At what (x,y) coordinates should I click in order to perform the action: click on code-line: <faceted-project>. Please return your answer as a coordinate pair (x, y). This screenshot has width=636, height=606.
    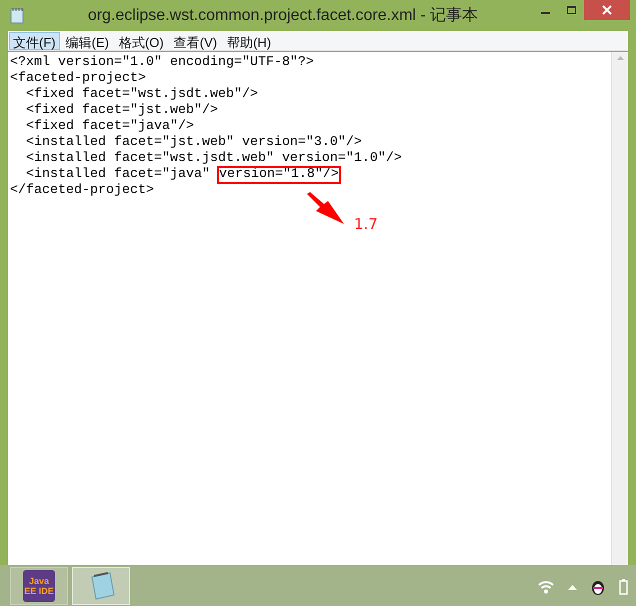
    Looking at the image, I should click on (78, 79).